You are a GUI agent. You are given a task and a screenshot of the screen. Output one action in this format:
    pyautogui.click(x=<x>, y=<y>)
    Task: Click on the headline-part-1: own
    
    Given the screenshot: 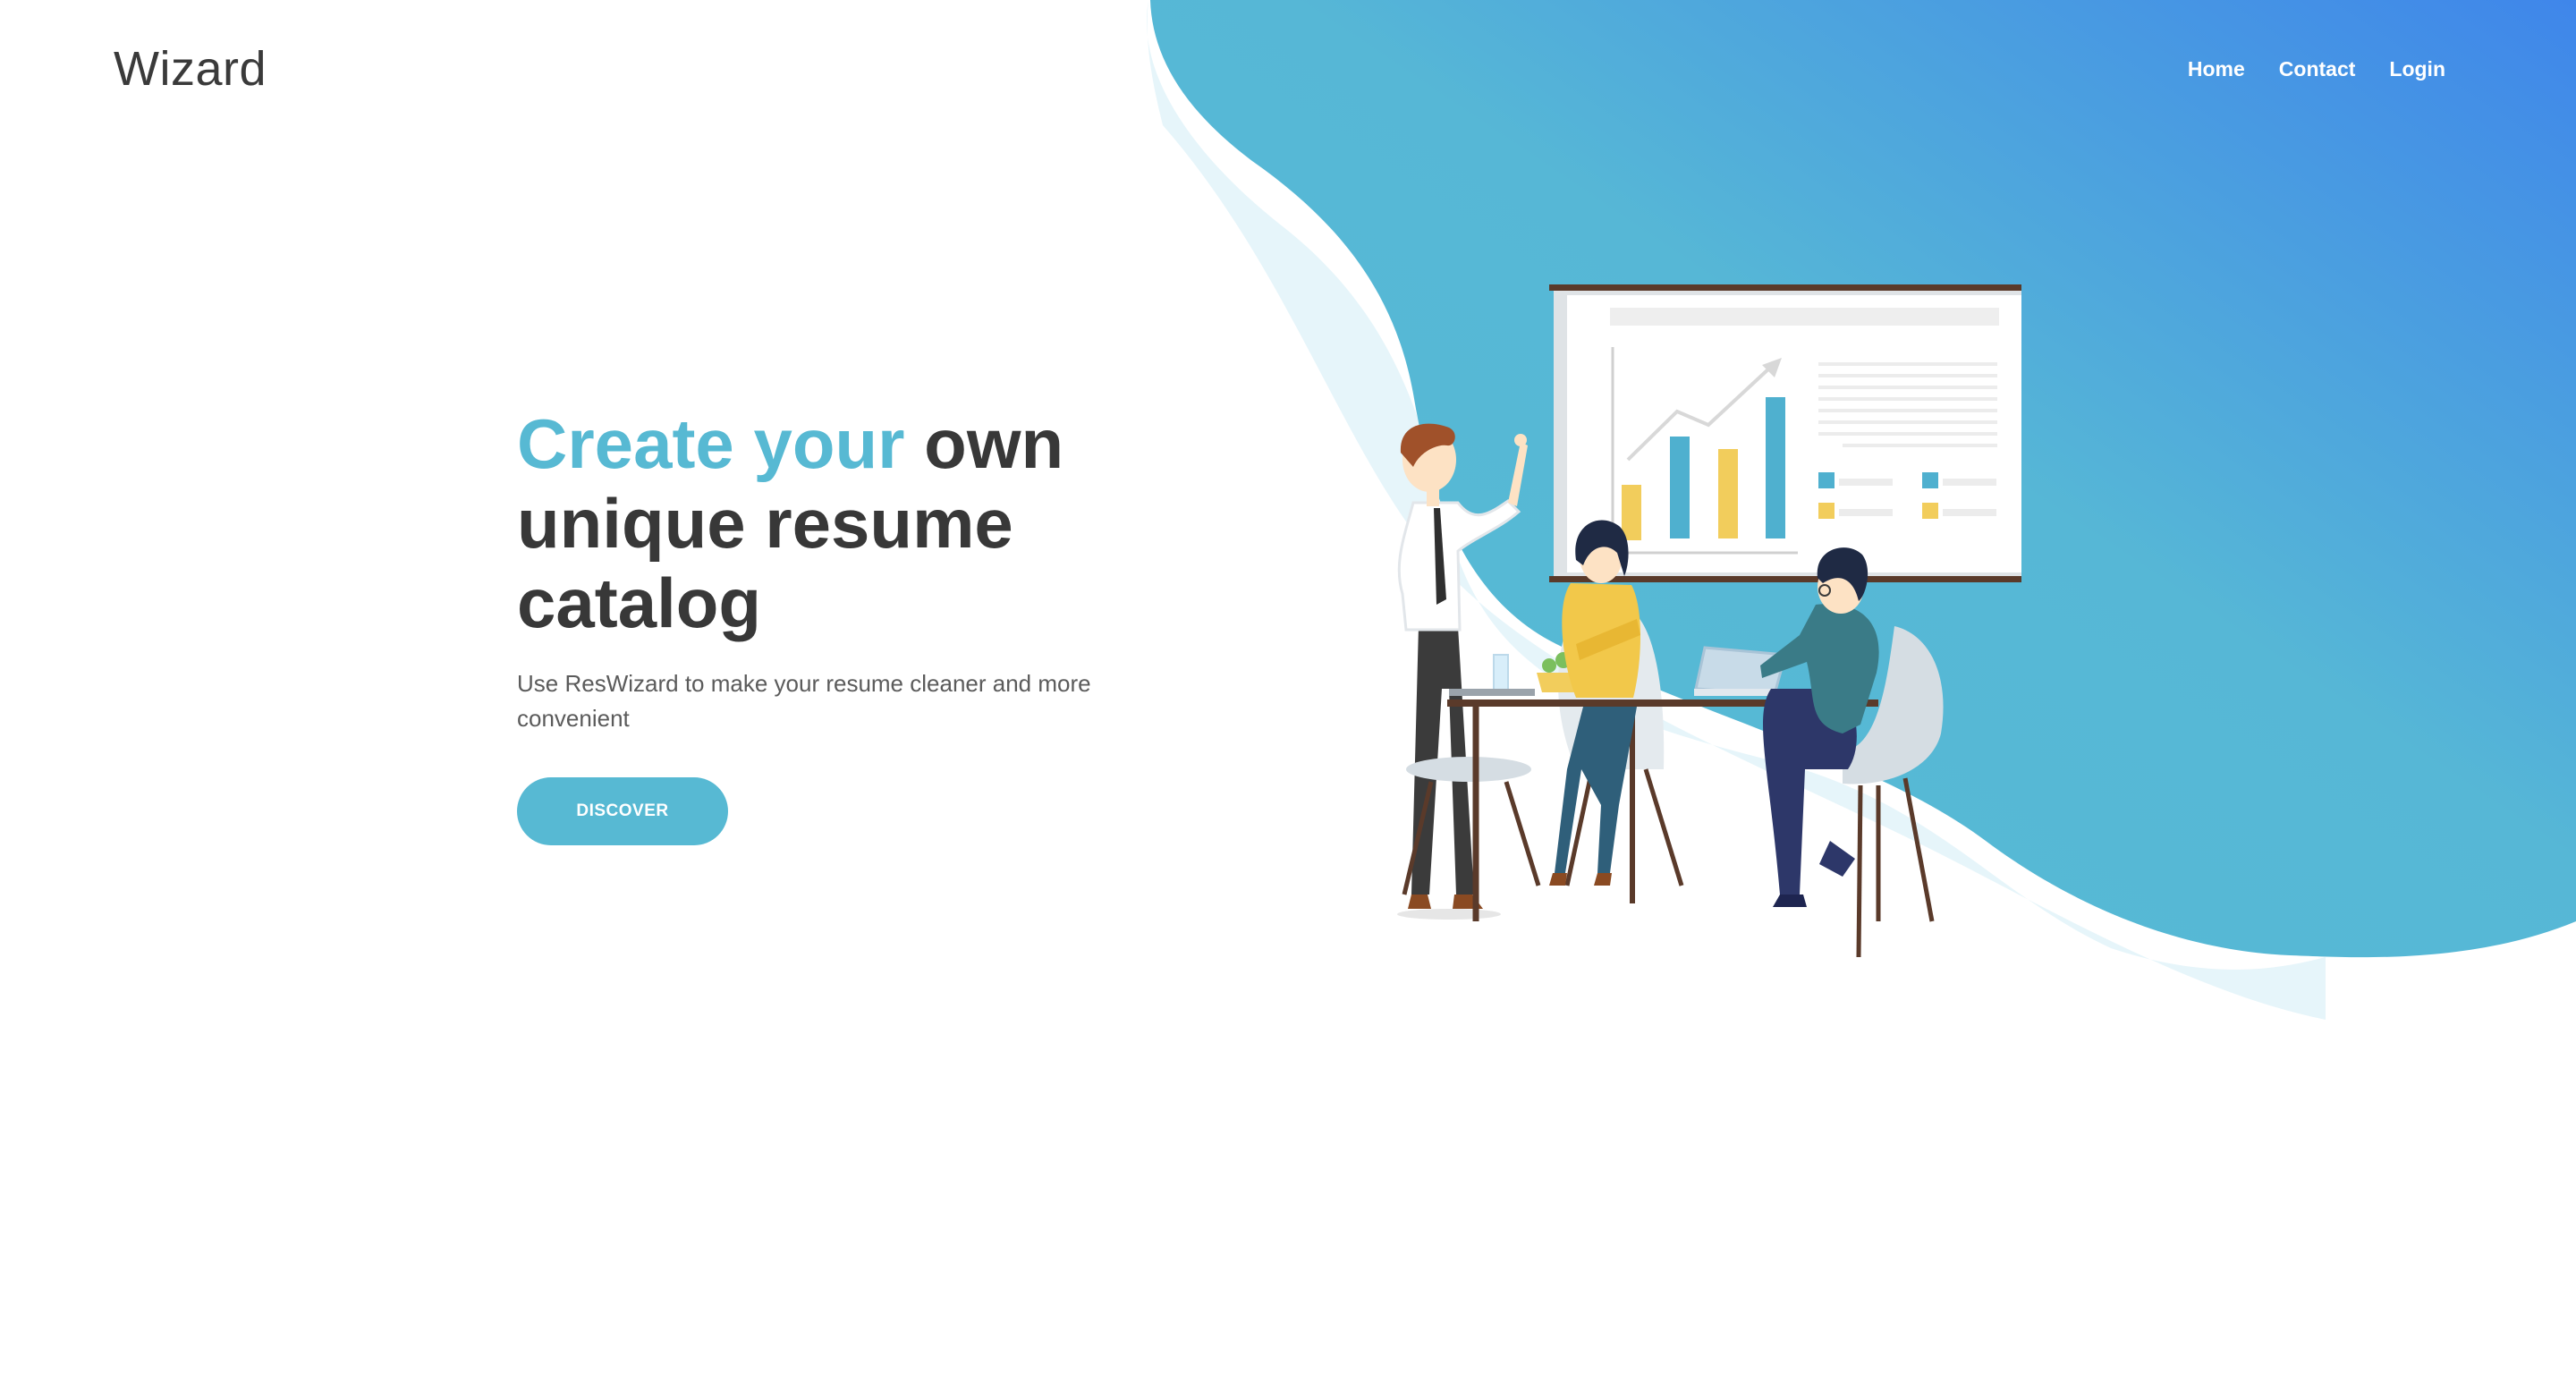 What is the action you would take?
    pyautogui.click(x=984, y=443)
    